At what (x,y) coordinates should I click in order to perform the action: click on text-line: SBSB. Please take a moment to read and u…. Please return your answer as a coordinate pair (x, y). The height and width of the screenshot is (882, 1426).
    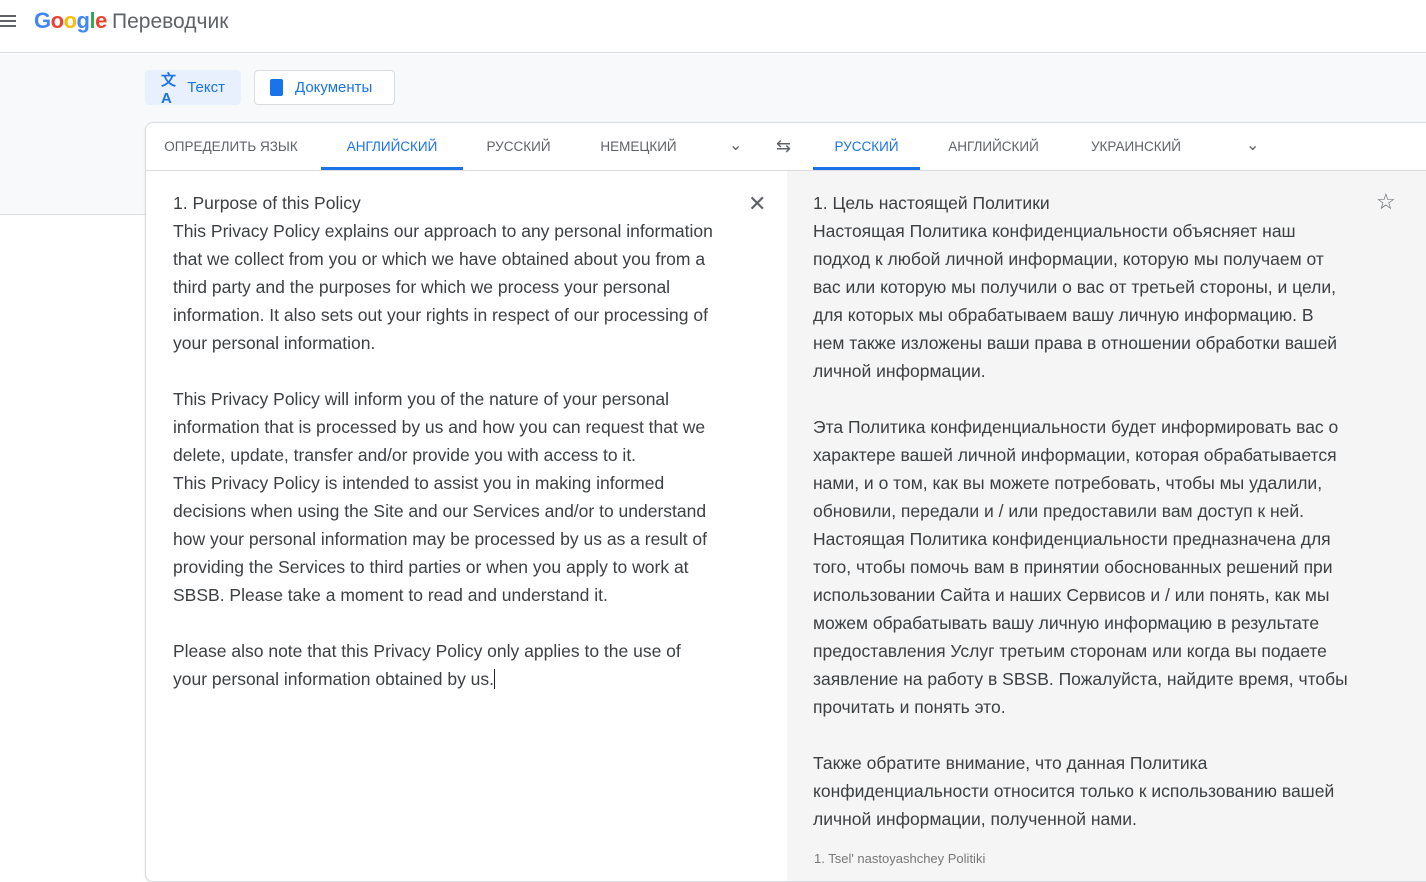
    Looking at the image, I should click on (390, 595).